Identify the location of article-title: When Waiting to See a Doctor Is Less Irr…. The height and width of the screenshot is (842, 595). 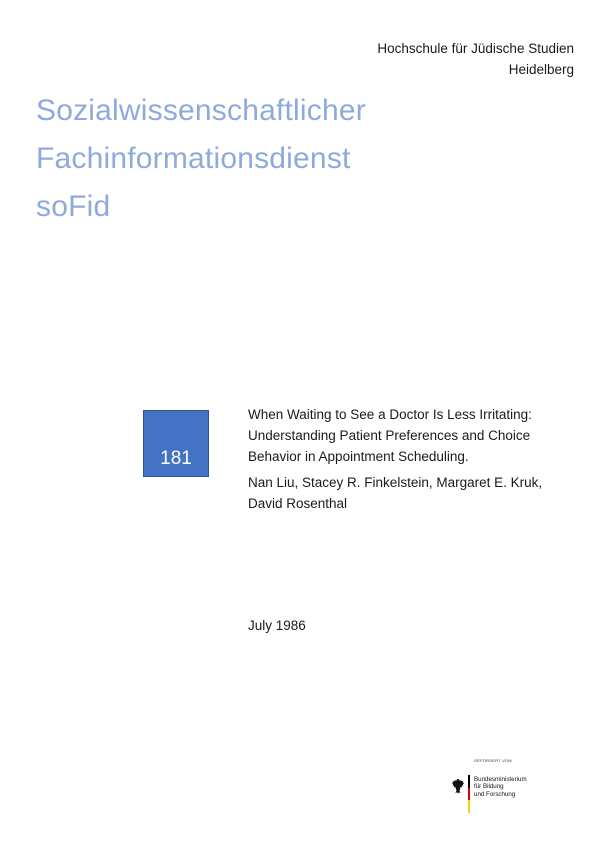
(413, 435).